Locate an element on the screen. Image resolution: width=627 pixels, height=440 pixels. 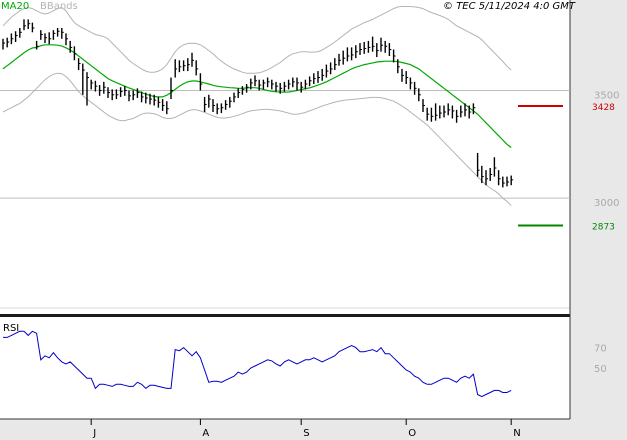
rsi-title: RSI is located at coordinates (11, 328).